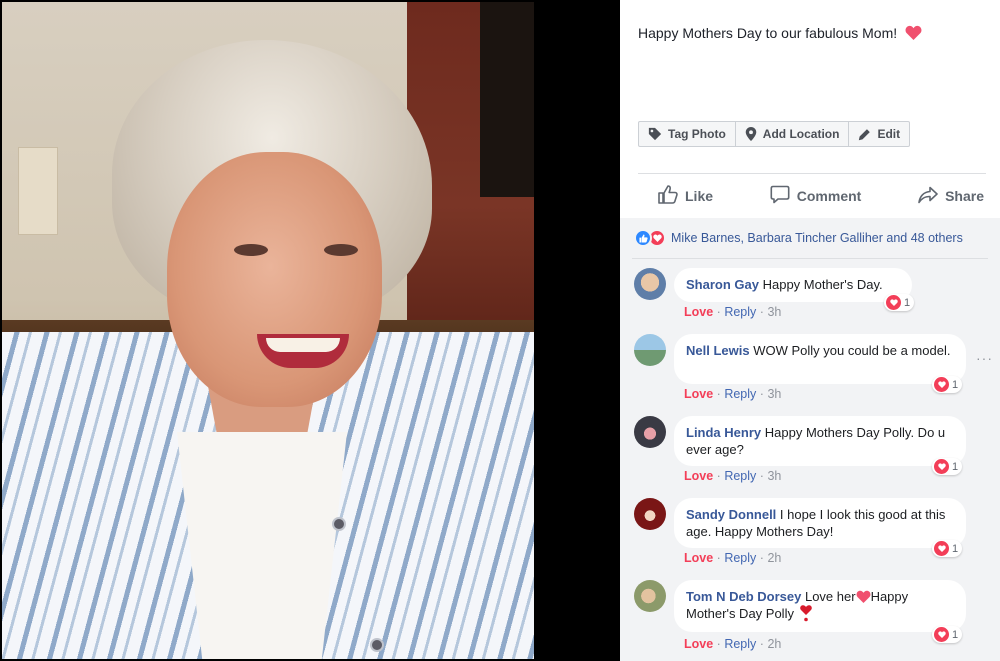  I want to click on photo-face, so click(274, 279).